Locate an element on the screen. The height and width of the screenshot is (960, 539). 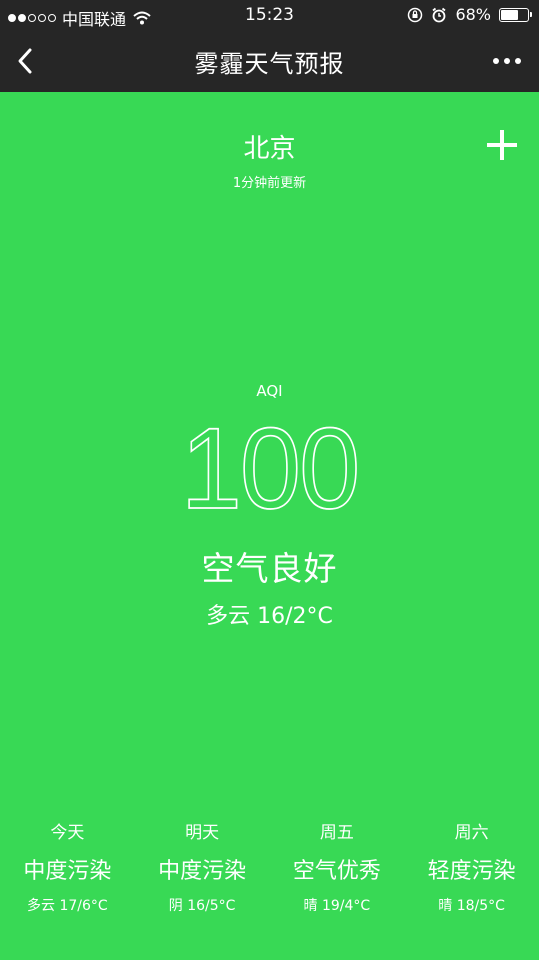
forecast-day: 明天 中度污染 阴 16/5°C is located at coordinates (202, 868).